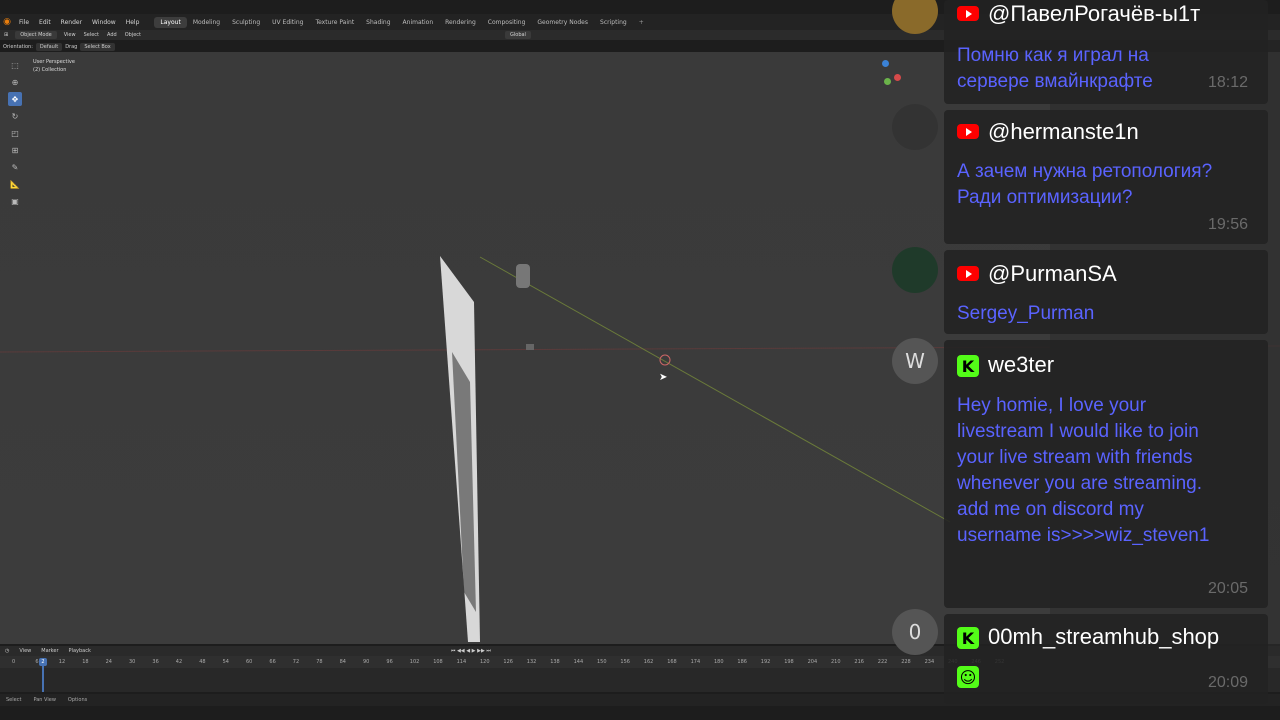  I want to click on timeline-view-menu: View, so click(25, 651).